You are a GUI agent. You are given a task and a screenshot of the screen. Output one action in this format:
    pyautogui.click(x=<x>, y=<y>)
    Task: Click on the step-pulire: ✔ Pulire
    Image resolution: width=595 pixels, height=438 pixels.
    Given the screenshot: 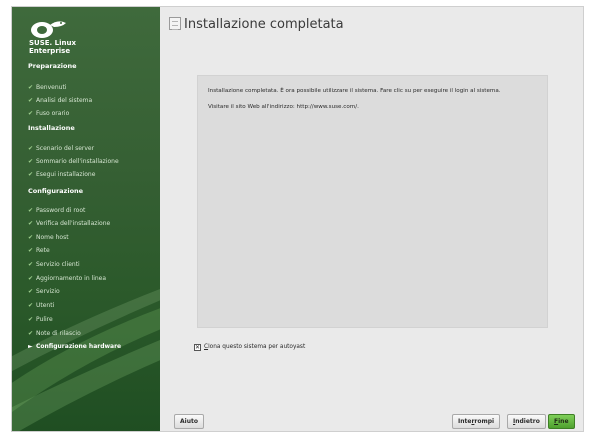 What is the action you would take?
    pyautogui.click(x=40, y=319)
    